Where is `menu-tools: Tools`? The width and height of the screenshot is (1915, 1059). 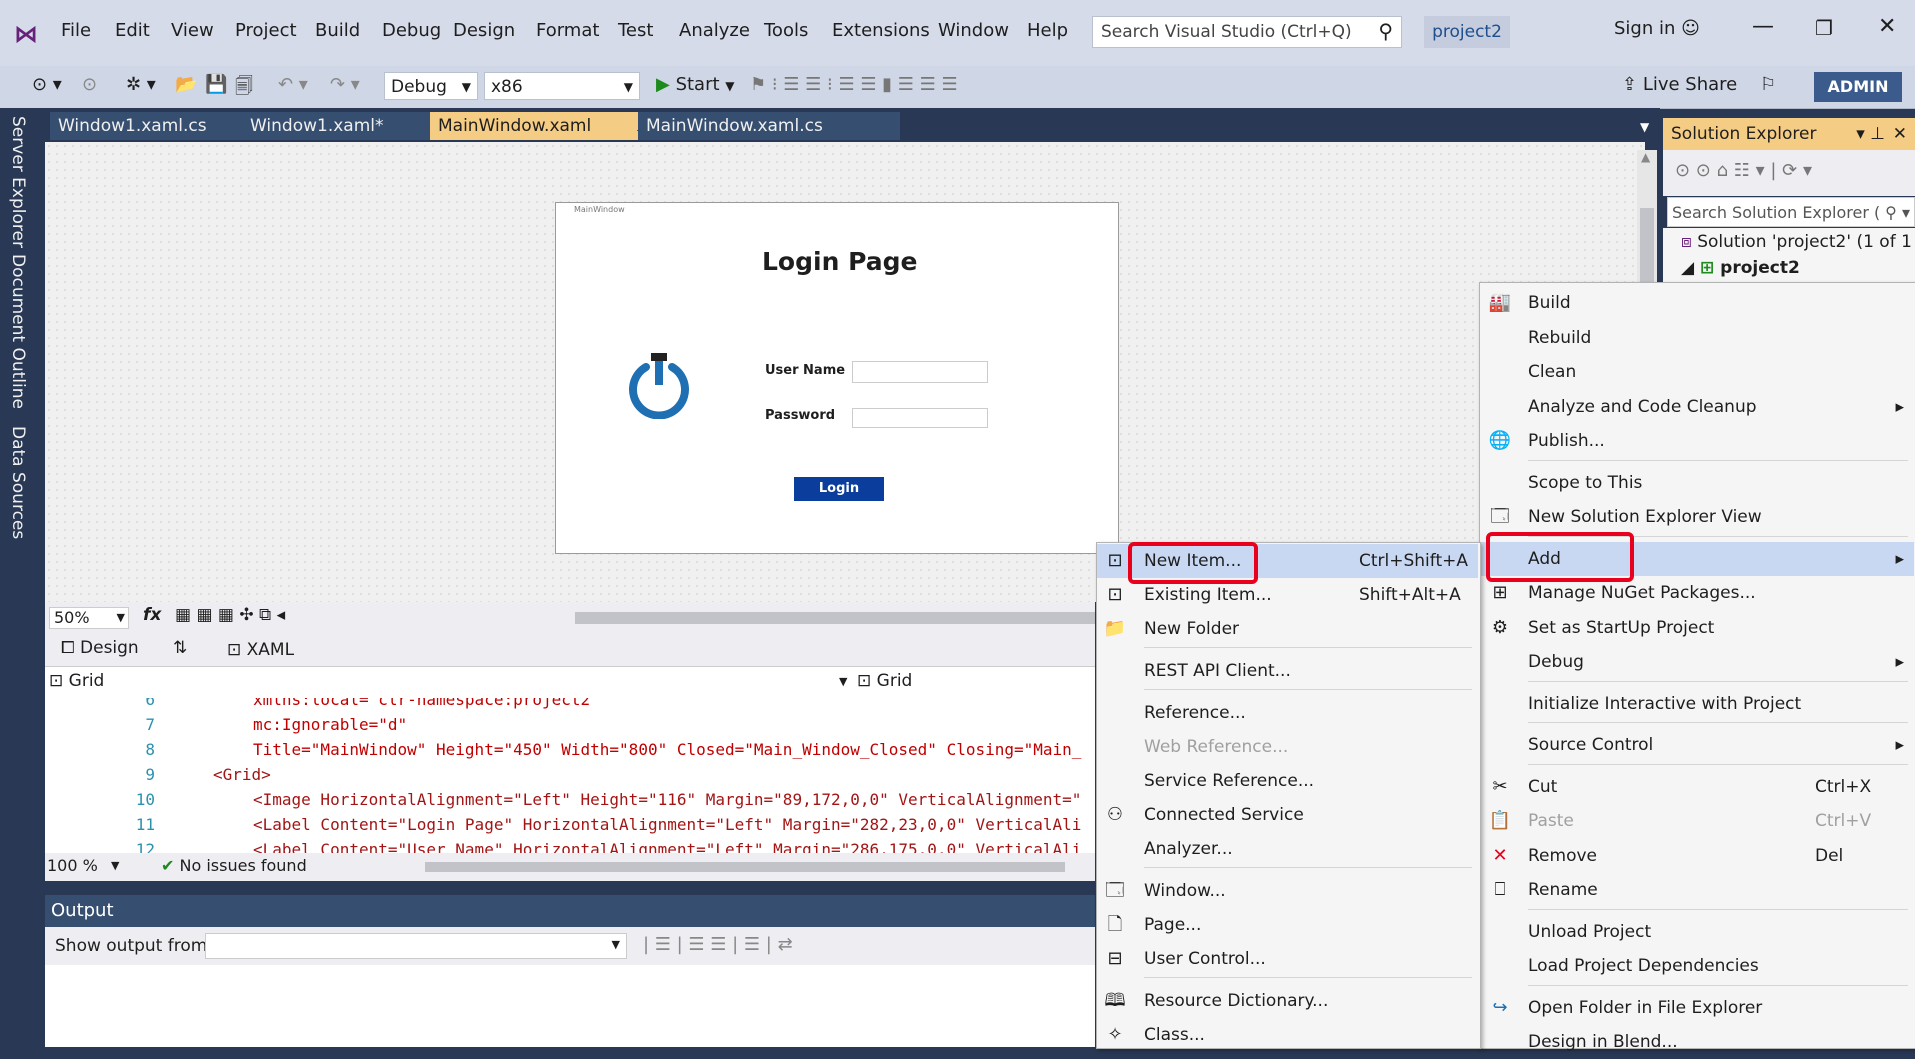 menu-tools: Tools is located at coordinates (786, 30).